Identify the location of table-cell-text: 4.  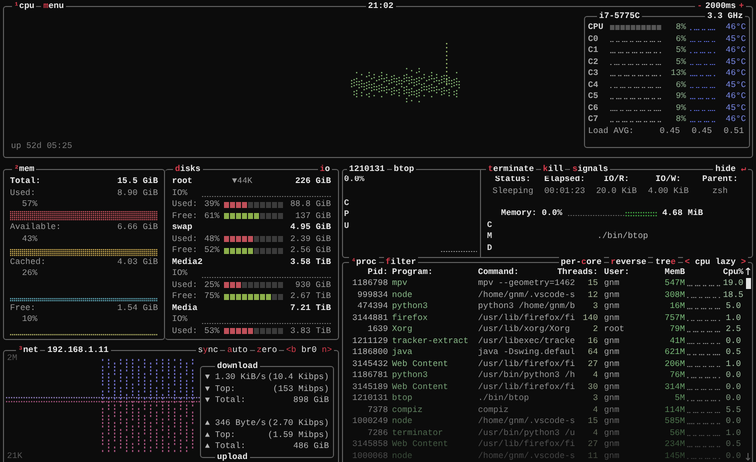
(595, 376).